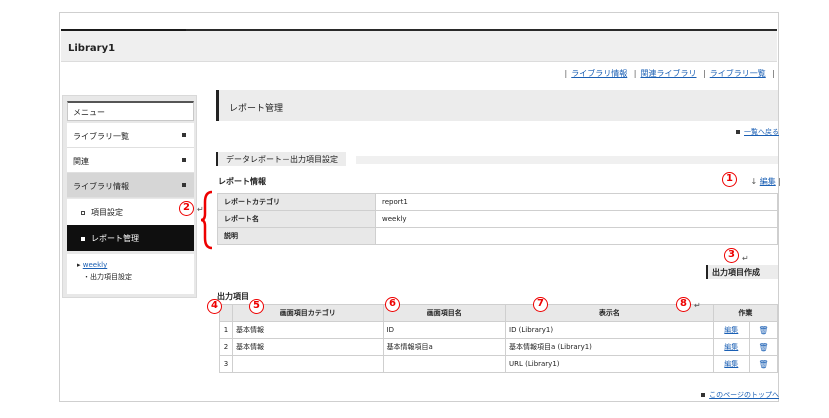 The image size is (829, 418). I want to click on sidebar-item-related: 関連, so click(130, 160).